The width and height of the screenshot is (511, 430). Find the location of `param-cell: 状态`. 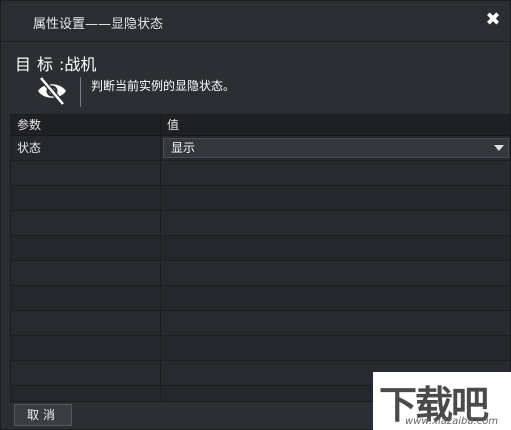

param-cell: 状态 is located at coordinates (86, 148).